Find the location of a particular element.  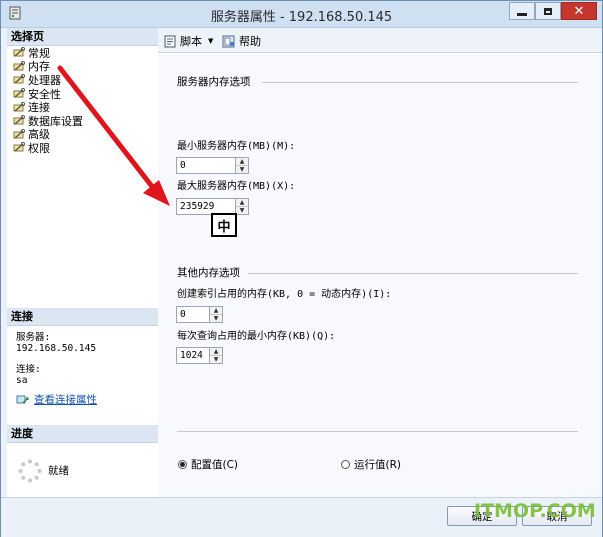

max-memory-spin-buttons: ▲ ▼ is located at coordinates (242, 206).